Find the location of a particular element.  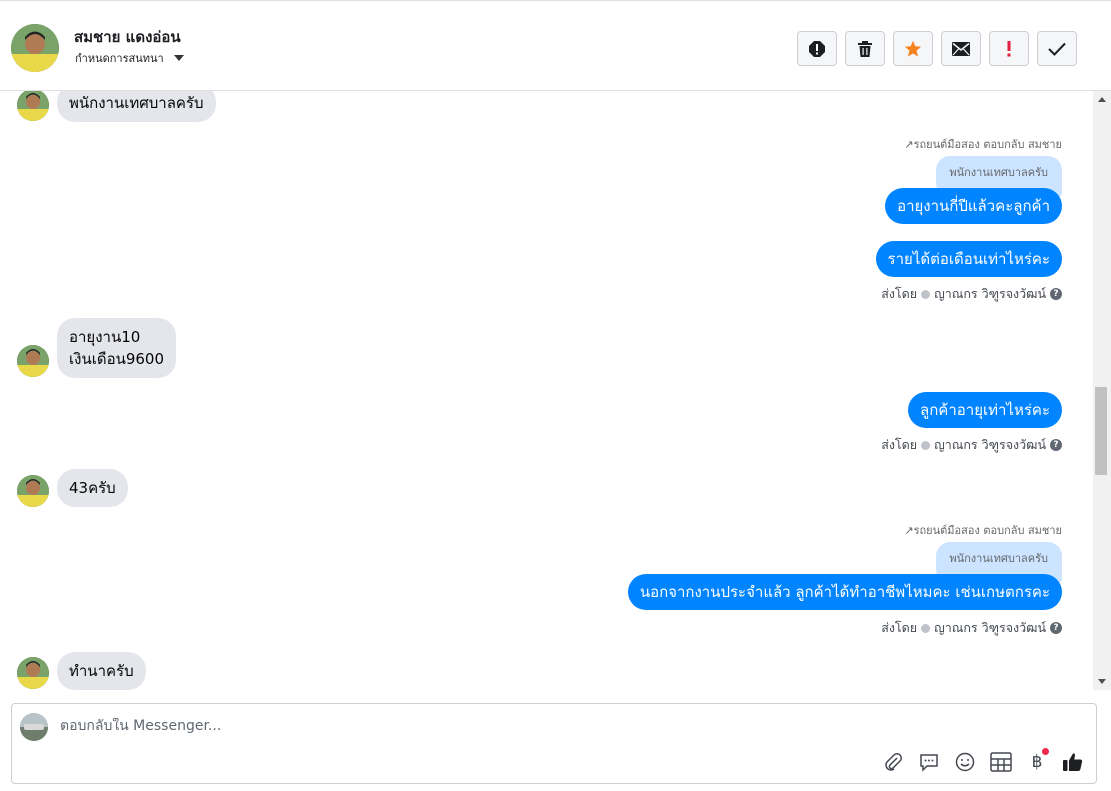

mark-spam-button is located at coordinates (817, 48).